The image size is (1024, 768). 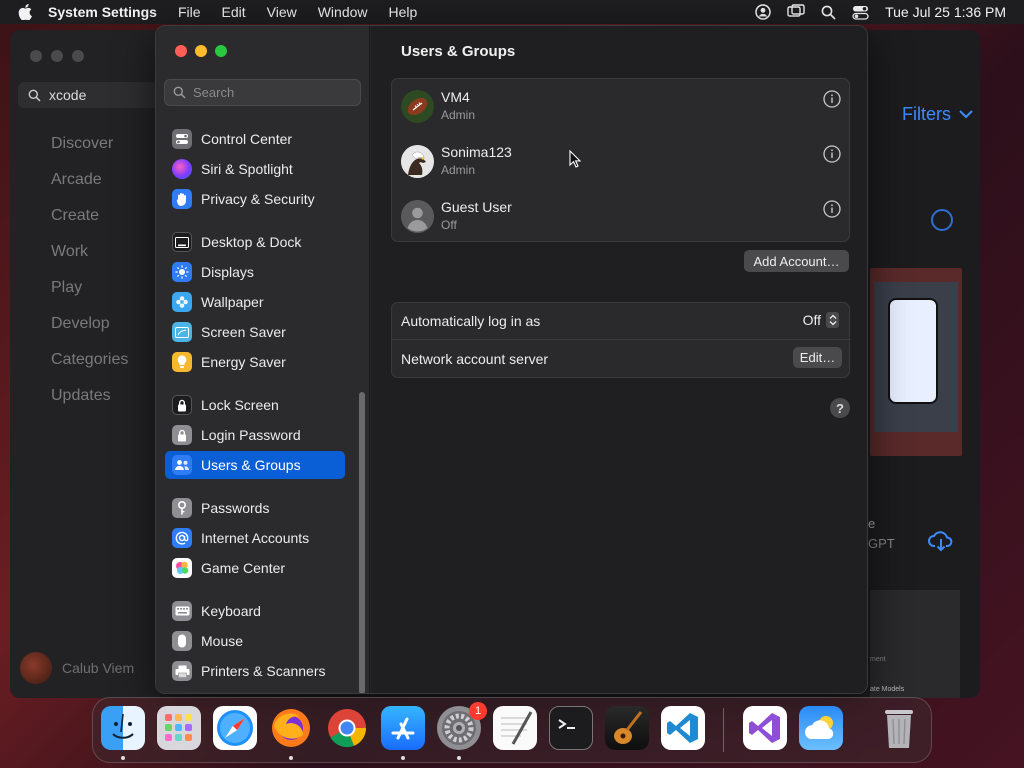 What do you see at coordinates (182, 272) in the screenshot?
I see `sun-icon` at bounding box center [182, 272].